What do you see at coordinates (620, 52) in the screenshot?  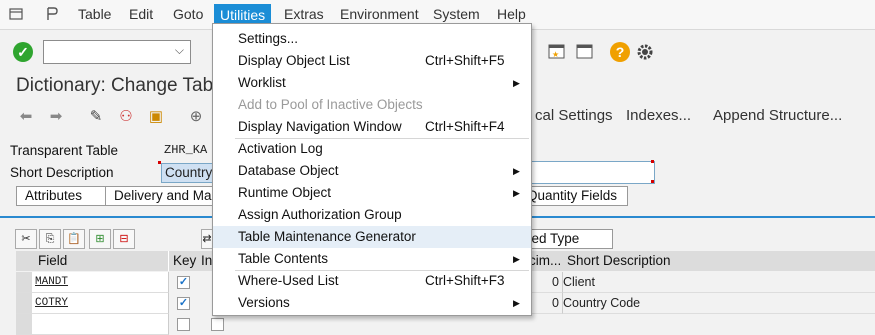 I see `help-icon: ?` at bounding box center [620, 52].